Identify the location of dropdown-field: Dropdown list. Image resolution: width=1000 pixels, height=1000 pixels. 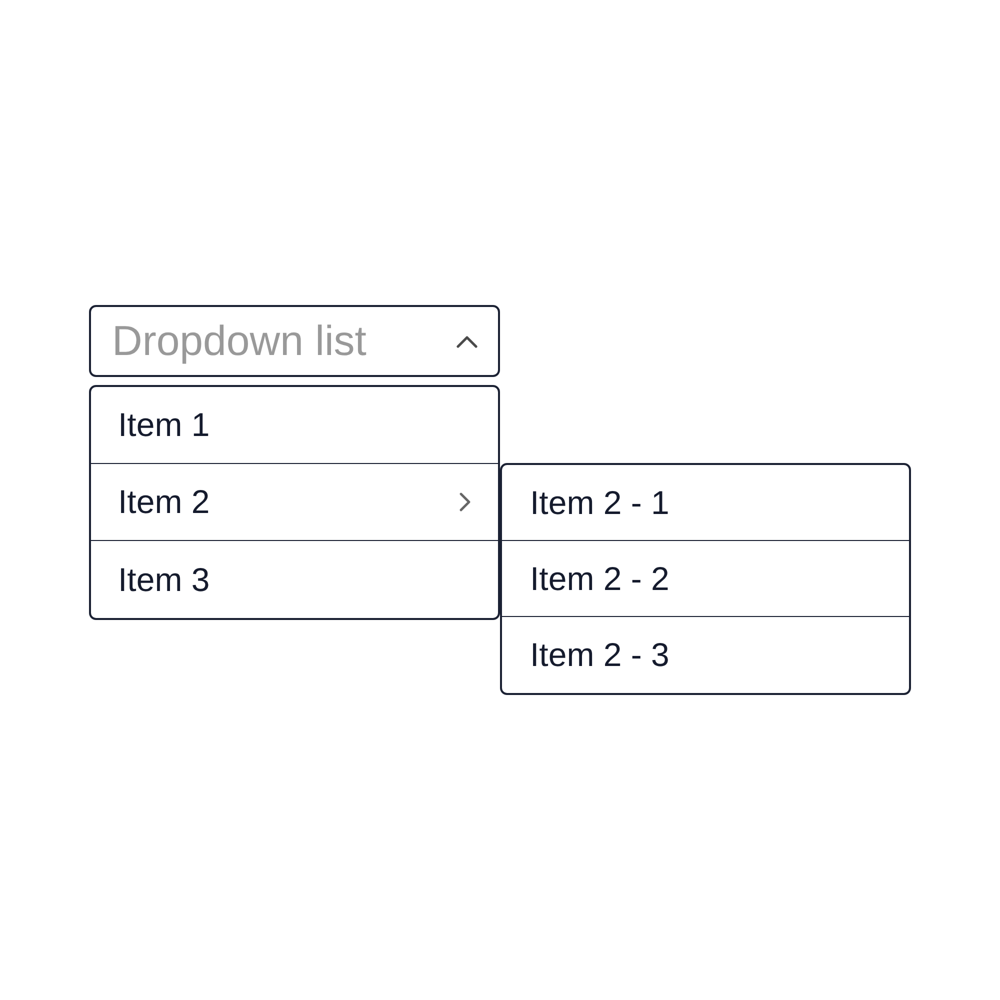
(294, 341).